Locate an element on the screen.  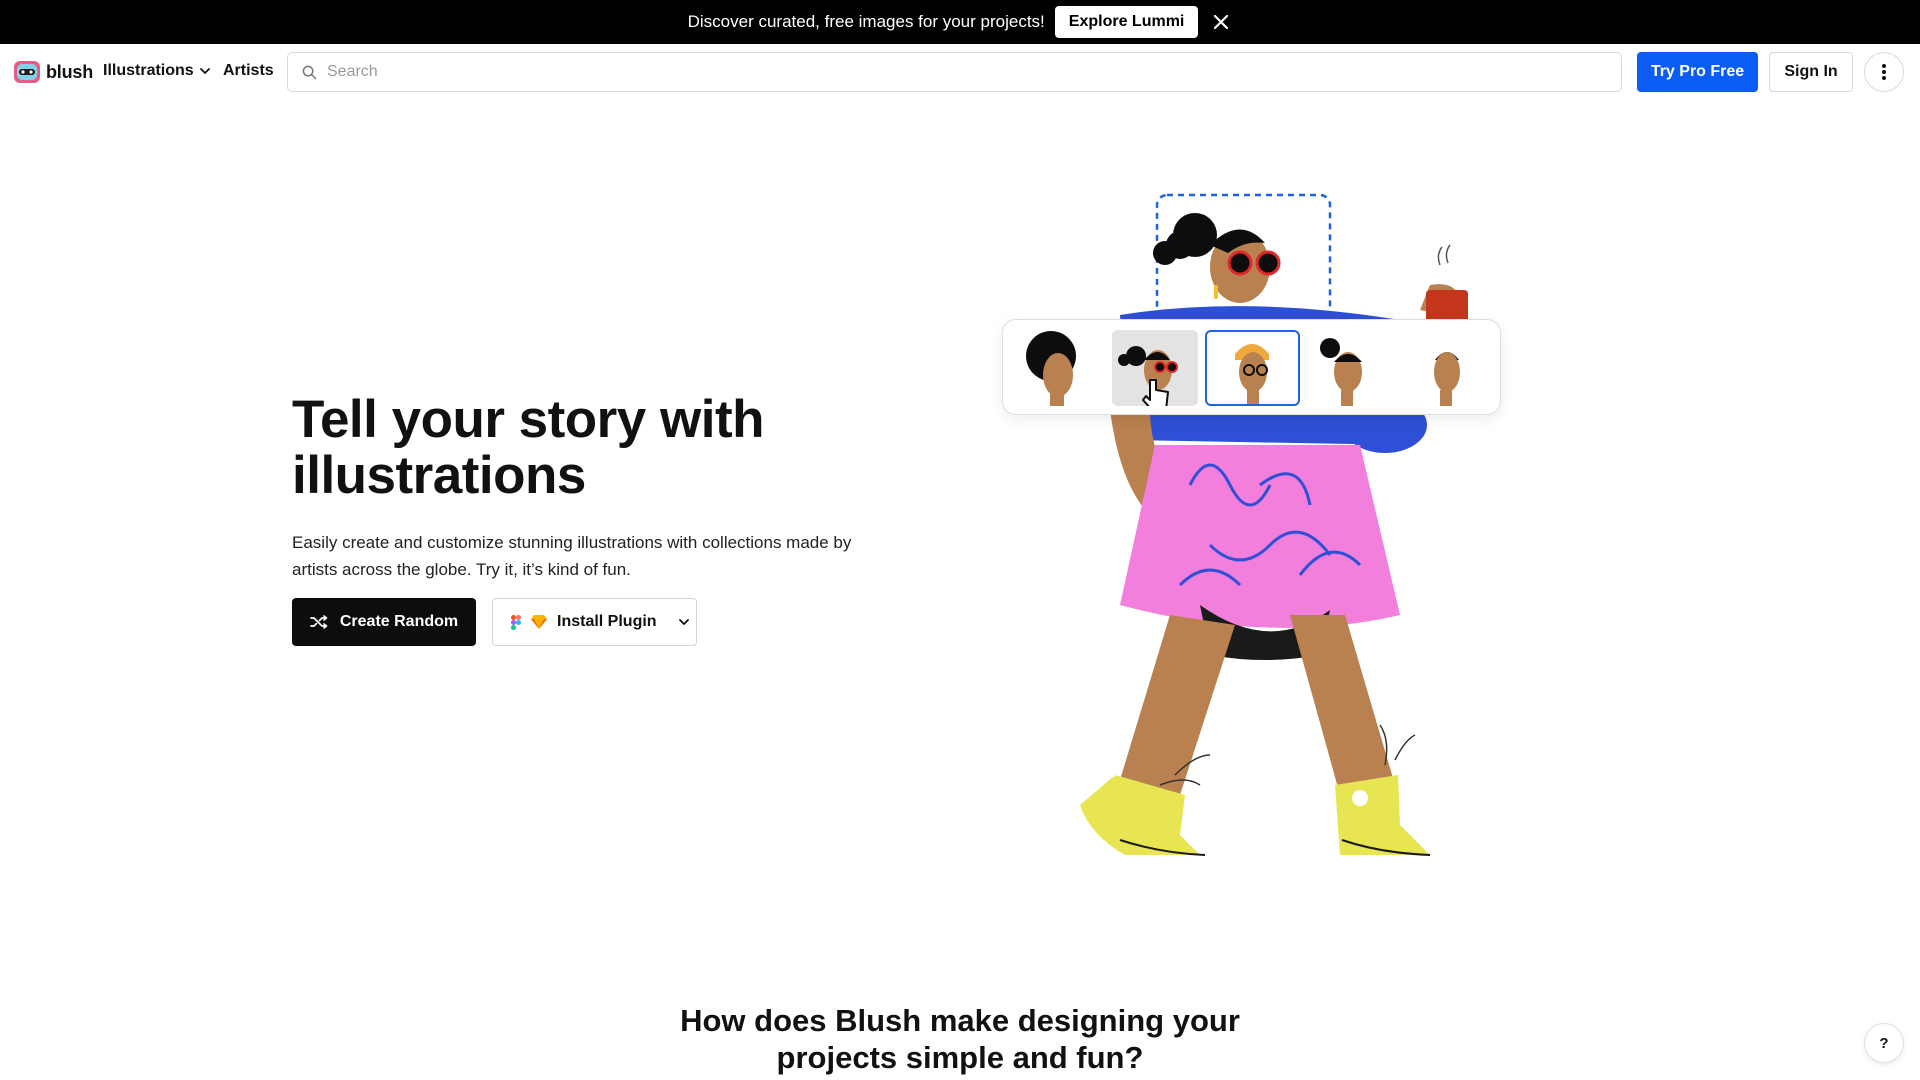
create-random-button: Create Random is located at coordinates (384, 622).